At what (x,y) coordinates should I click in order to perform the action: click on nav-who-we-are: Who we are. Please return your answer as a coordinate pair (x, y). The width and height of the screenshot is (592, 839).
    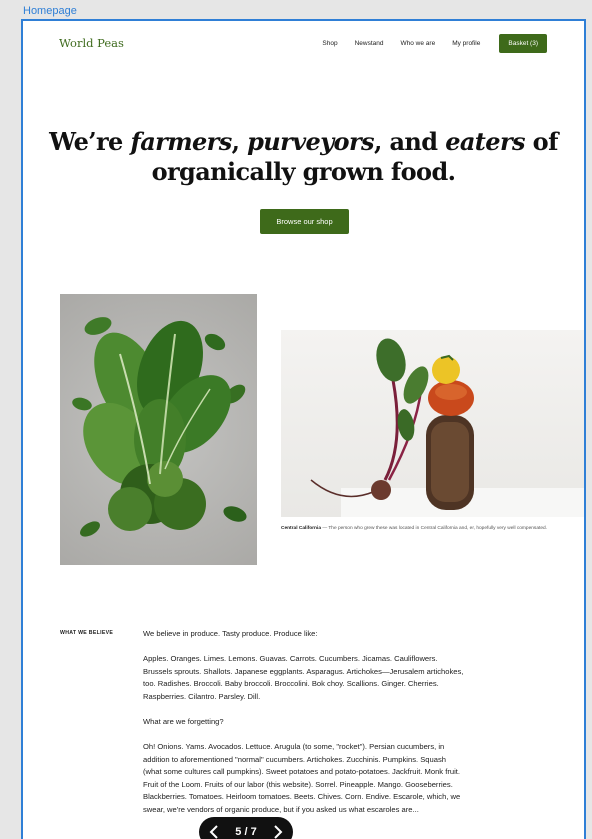
    Looking at the image, I should click on (418, 43).